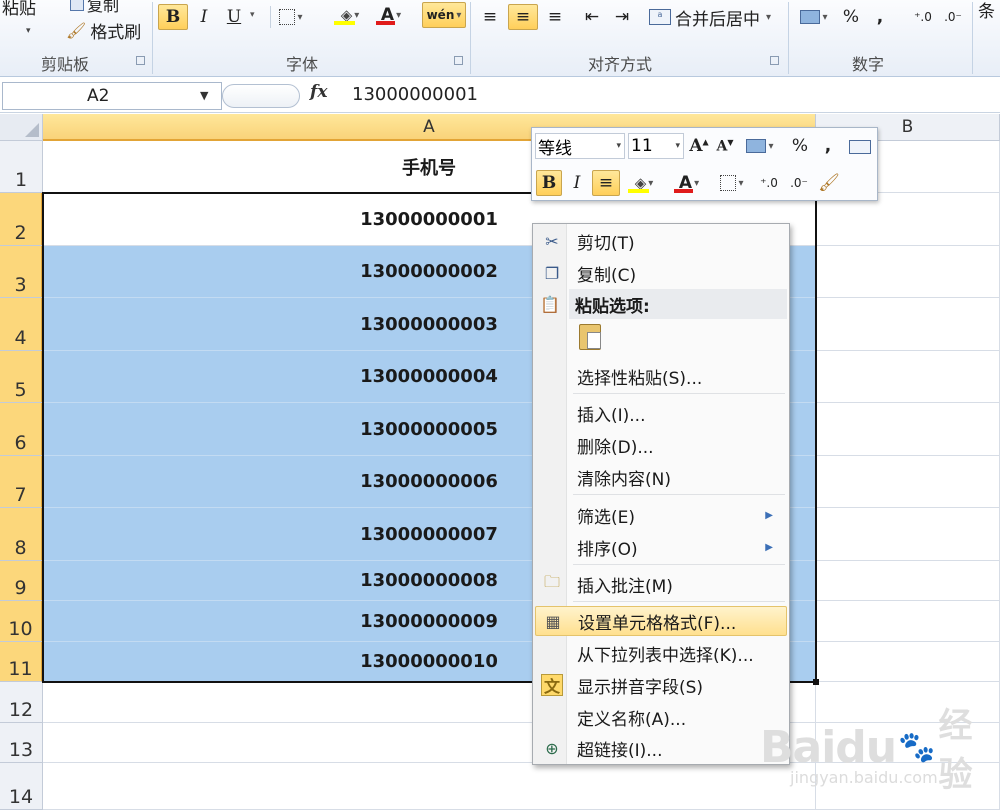 The image size is (1000, 810). What do you see at coordinates (21, 429) in the screenshot?
I see `row-header: 6` at bounding box center [21, 429].